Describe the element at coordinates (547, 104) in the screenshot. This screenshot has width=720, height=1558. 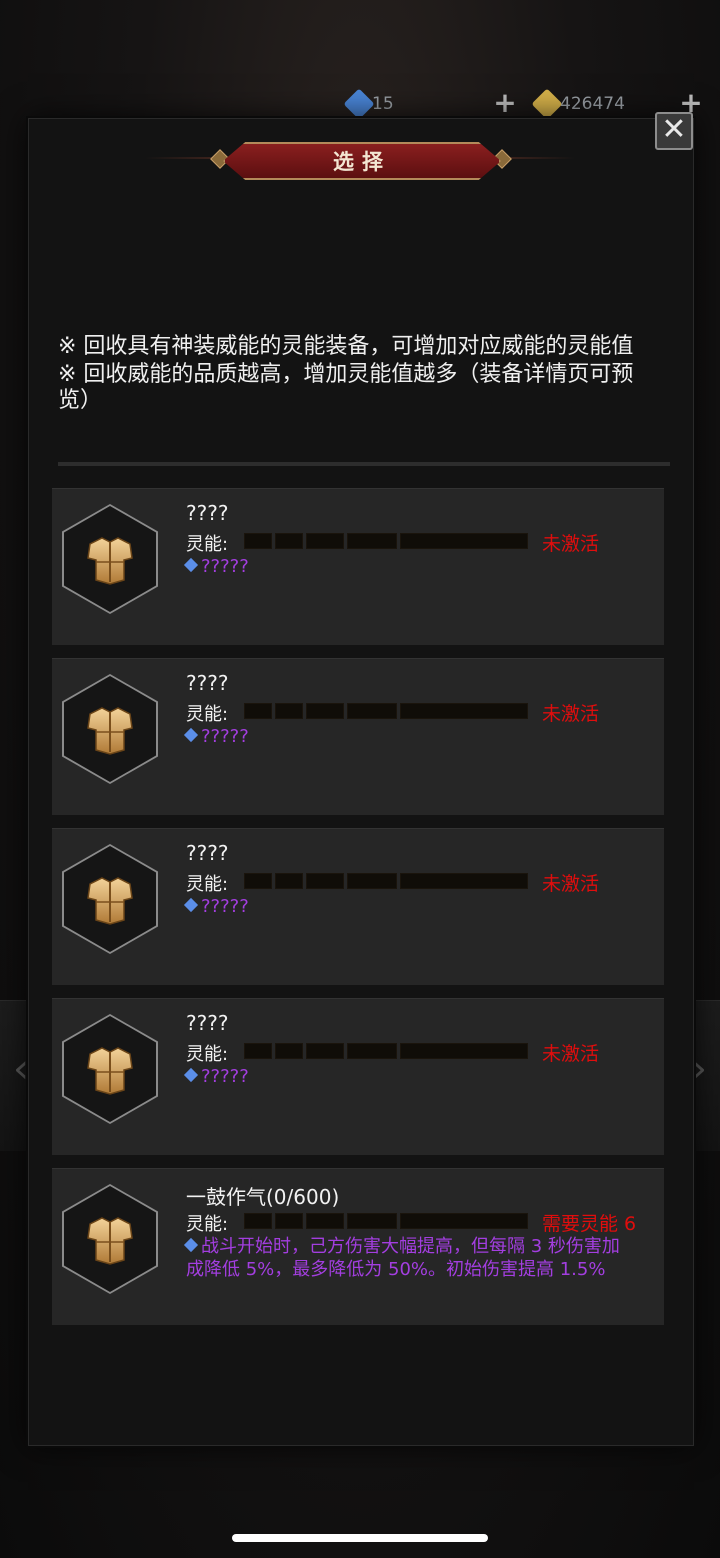
I see `gold-icon` at that location.